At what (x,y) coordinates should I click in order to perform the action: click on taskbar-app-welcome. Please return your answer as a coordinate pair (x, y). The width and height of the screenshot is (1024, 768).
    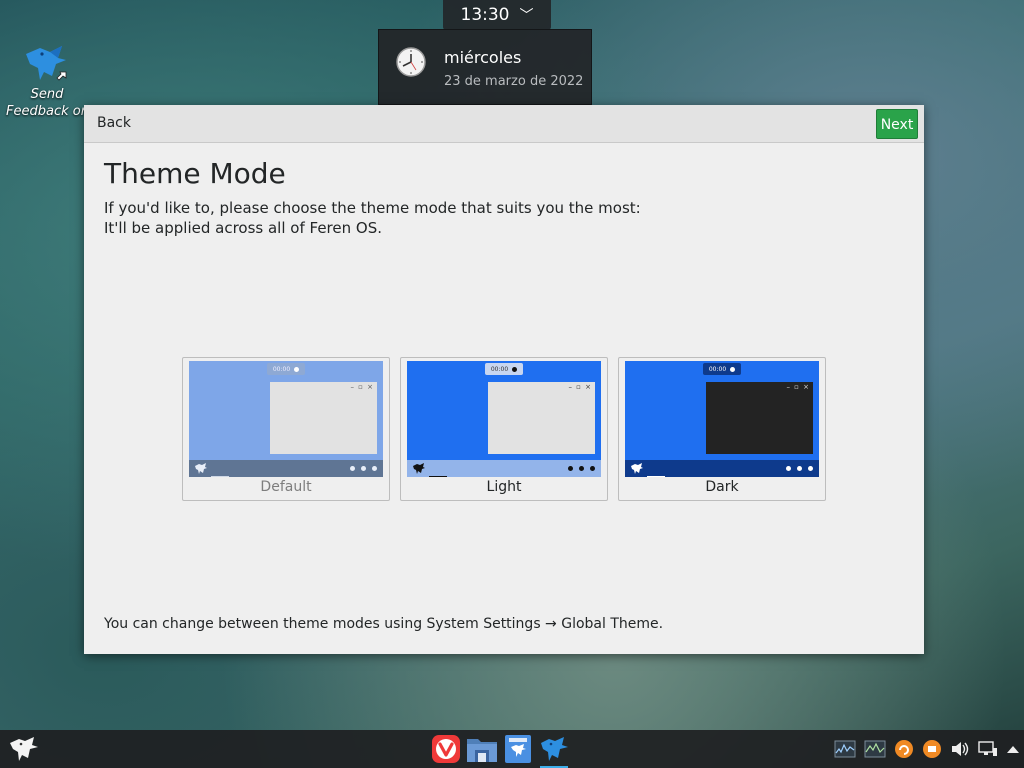
    Looking at the image, I should click on (554, 749).